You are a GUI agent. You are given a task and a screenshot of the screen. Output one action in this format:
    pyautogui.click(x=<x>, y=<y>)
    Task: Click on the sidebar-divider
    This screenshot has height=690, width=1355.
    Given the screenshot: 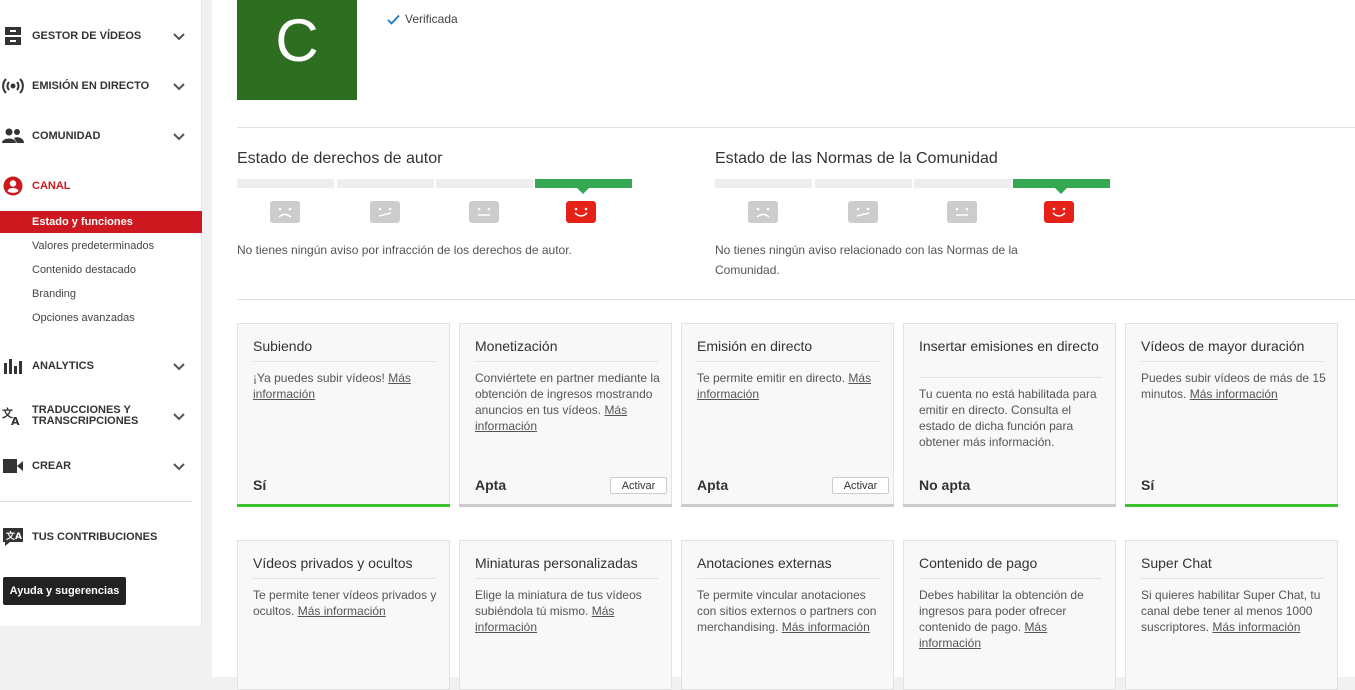 What is the action you would take?
    pyautogui.click(x=96, y=501)
    